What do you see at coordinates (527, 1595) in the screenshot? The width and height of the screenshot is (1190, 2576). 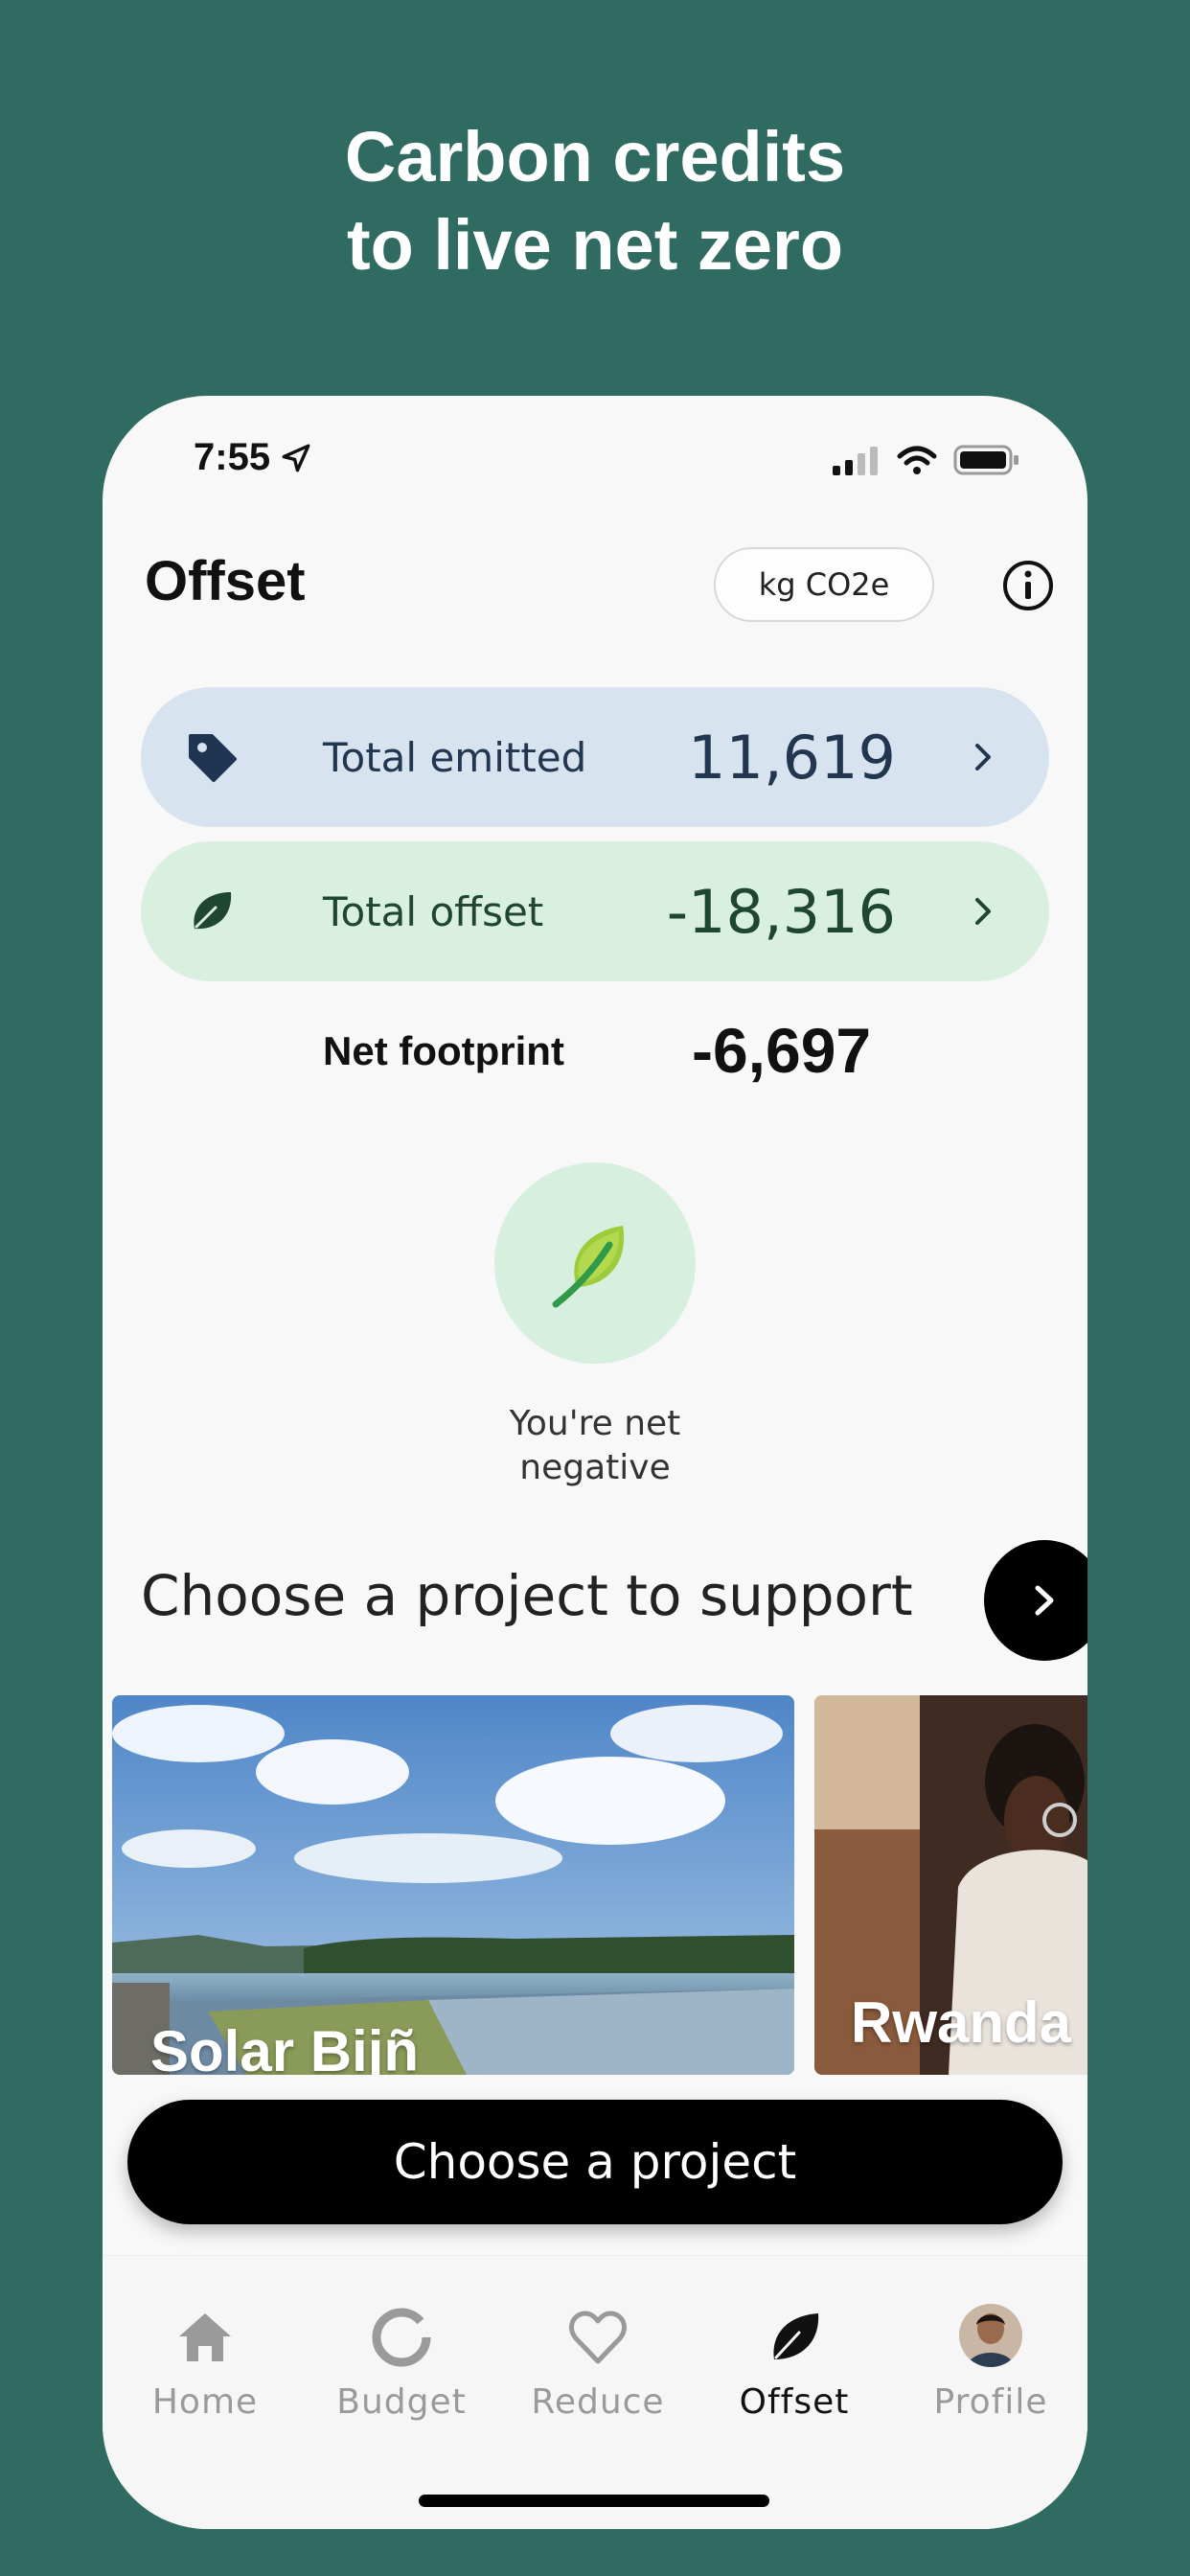 I see `section-title: Choose a project to support` at bounding box center [527, 1595].